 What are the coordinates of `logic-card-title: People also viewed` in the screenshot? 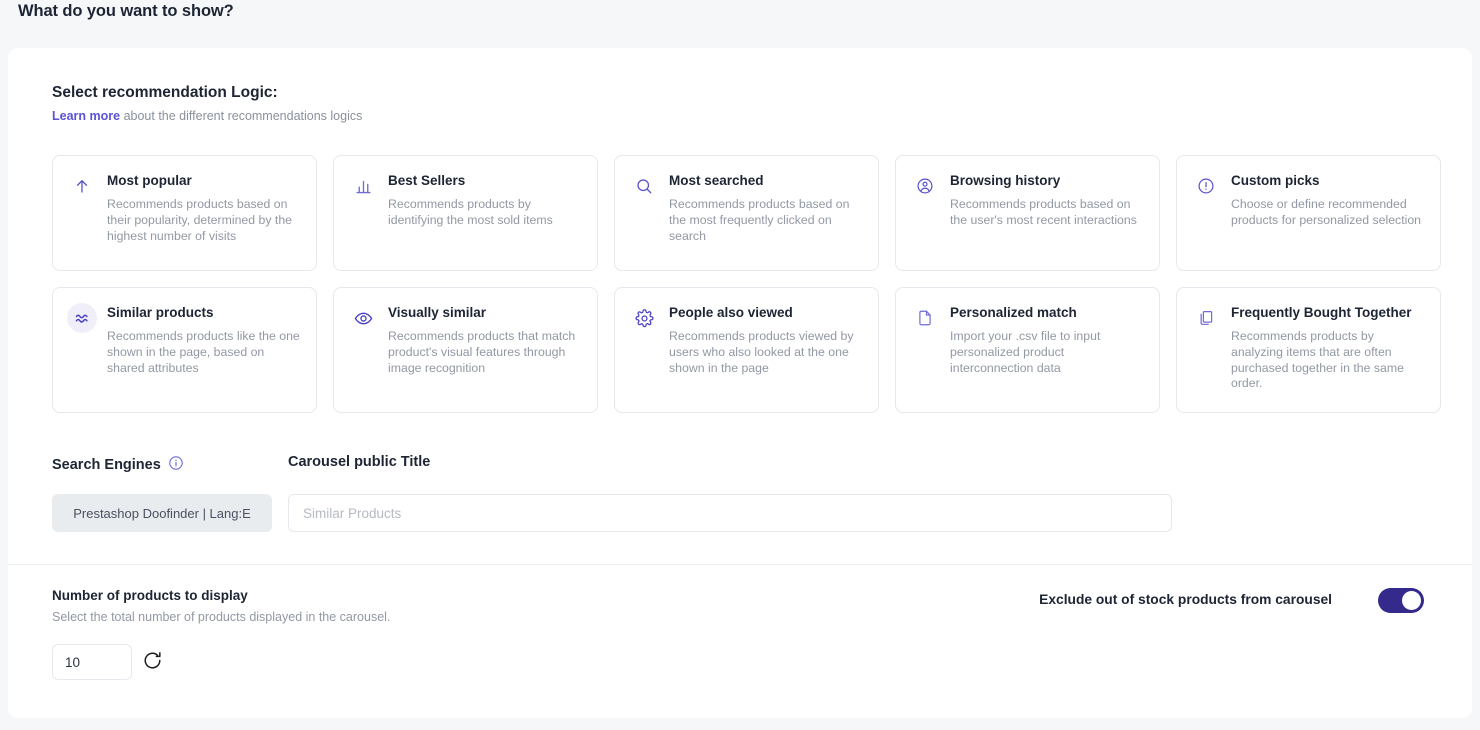 It's located at (731, 312).